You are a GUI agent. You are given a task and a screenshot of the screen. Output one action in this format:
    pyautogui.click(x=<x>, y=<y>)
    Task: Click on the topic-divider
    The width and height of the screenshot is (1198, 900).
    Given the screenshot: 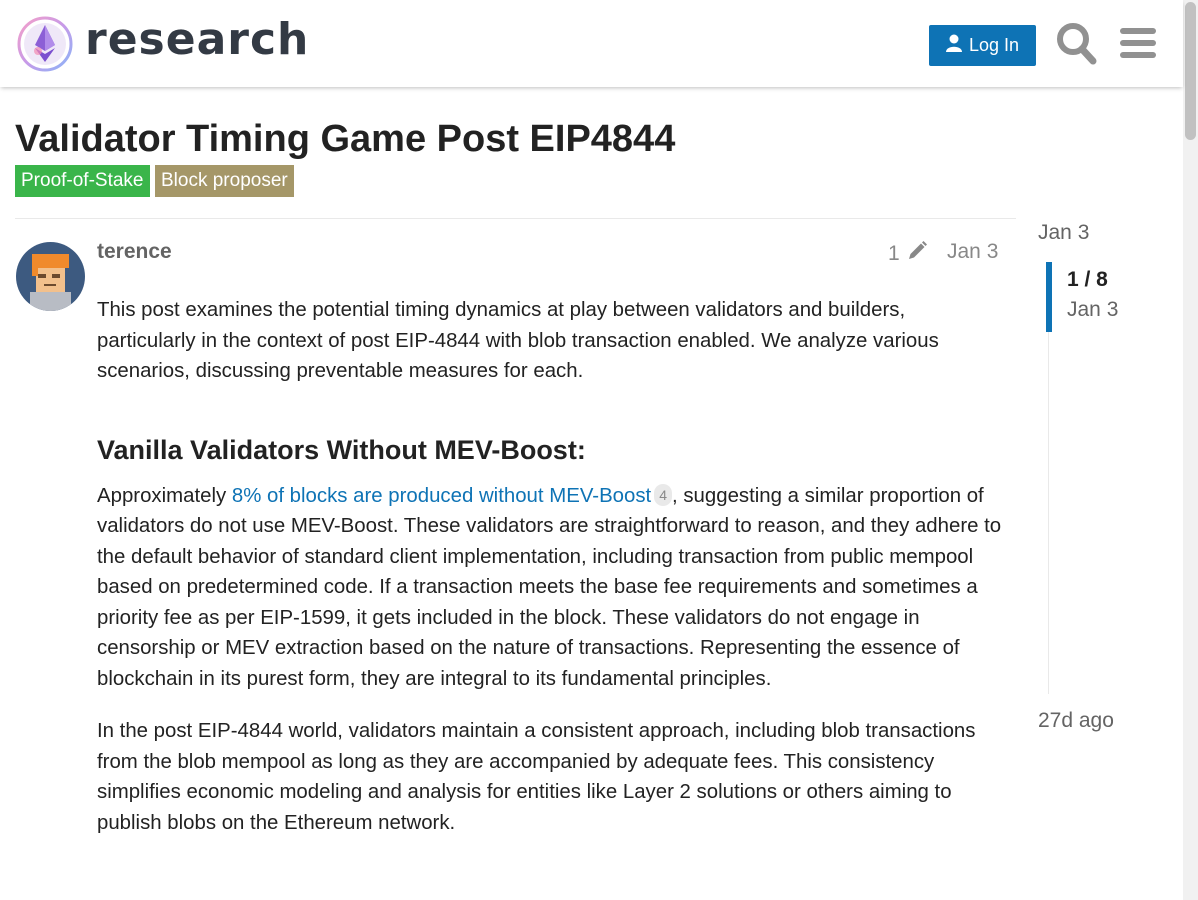 What is the action you would take?
    pyautogui.click(x=515, y=218)
    